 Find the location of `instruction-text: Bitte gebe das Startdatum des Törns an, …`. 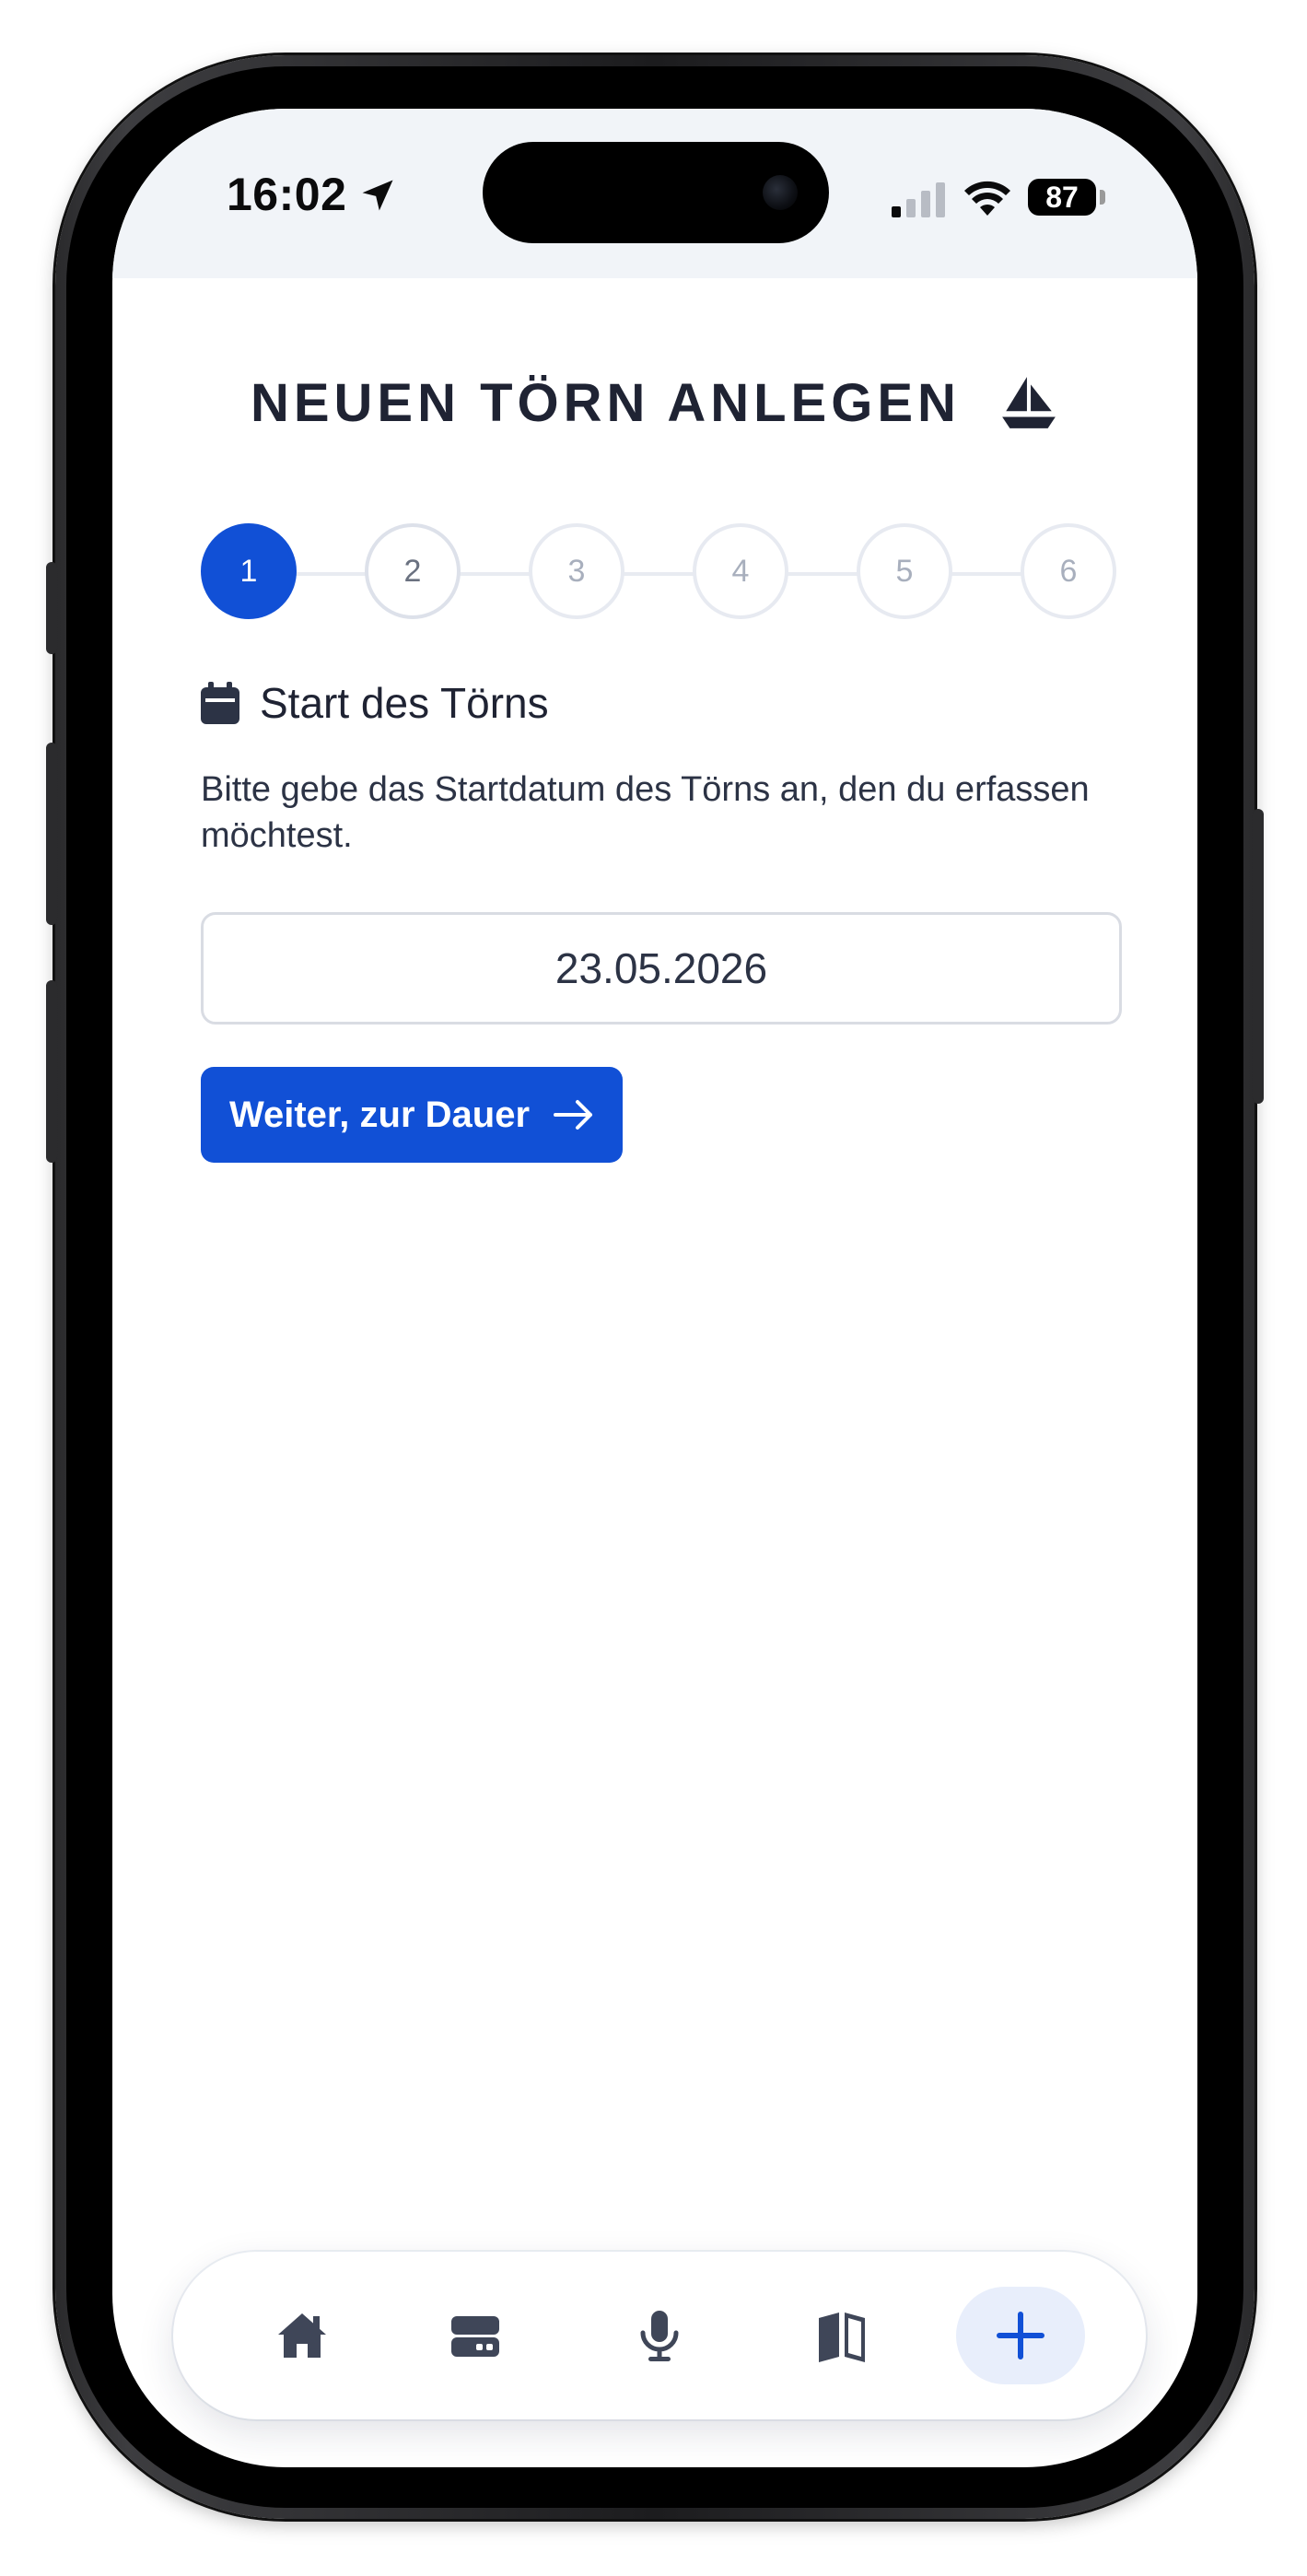

instruction-text: Bitte gebe das Startdatum des Törns an, … is located at coordinates (646, 812).